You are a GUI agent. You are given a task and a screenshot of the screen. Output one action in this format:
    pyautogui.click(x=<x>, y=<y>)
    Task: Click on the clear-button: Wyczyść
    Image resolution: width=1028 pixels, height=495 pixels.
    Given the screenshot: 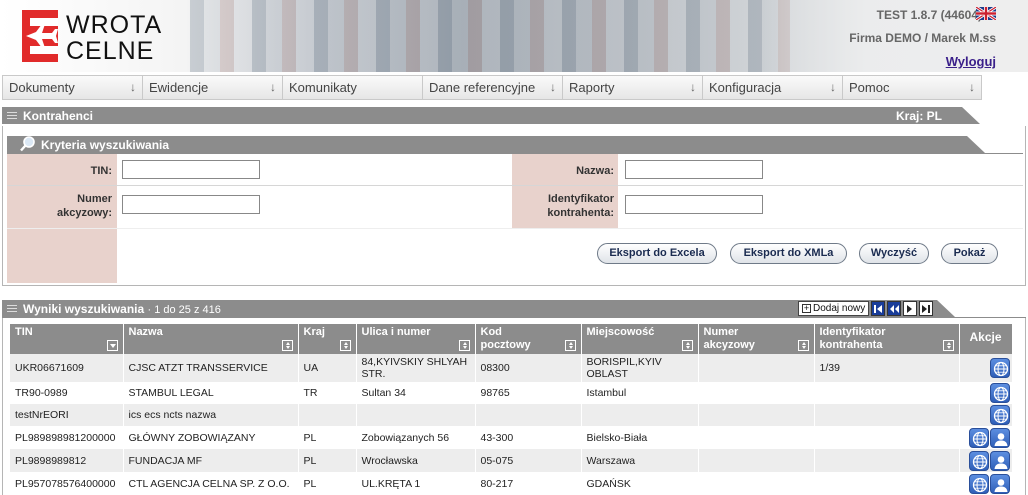 What is the action you would take?
    pyautogui.click(x=894, y=253)
    